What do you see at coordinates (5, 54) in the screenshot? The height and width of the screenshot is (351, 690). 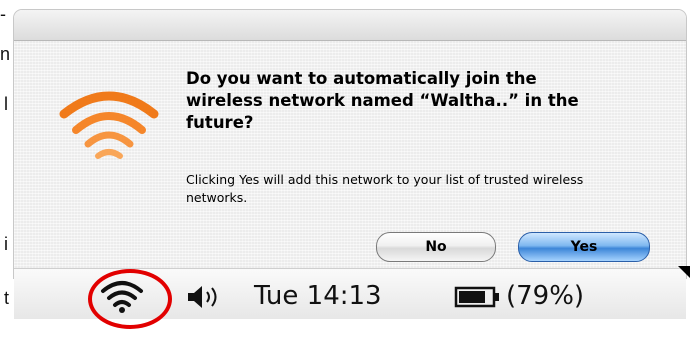 I see `text-fragment: n` at bounding box center [5, 54].